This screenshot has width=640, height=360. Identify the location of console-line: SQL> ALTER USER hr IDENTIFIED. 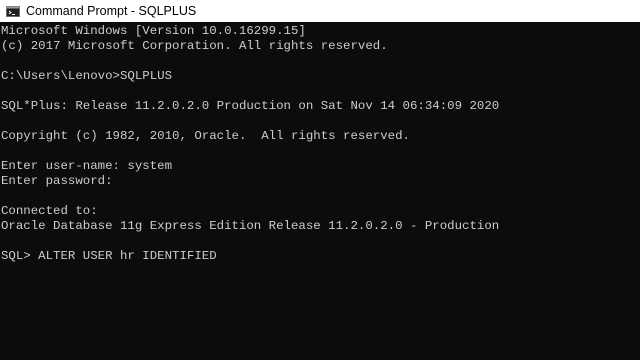
(109, 256).